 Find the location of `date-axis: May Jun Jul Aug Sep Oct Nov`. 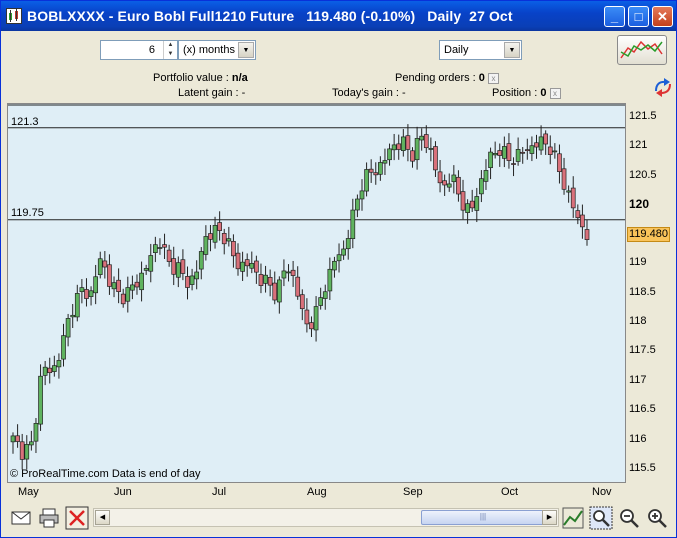

date-axis: May Jun Jul Aug Sep Oct Nov is located at coordinates (339, 492).